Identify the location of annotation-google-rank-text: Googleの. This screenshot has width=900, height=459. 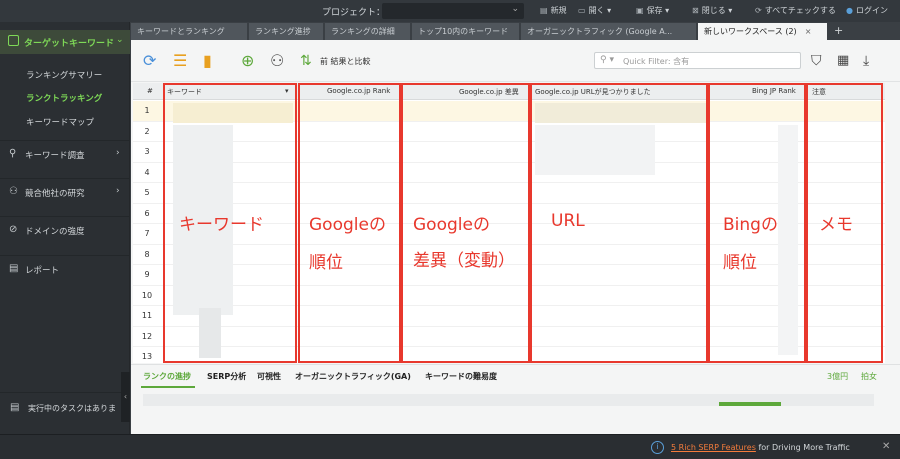
(347, 225).